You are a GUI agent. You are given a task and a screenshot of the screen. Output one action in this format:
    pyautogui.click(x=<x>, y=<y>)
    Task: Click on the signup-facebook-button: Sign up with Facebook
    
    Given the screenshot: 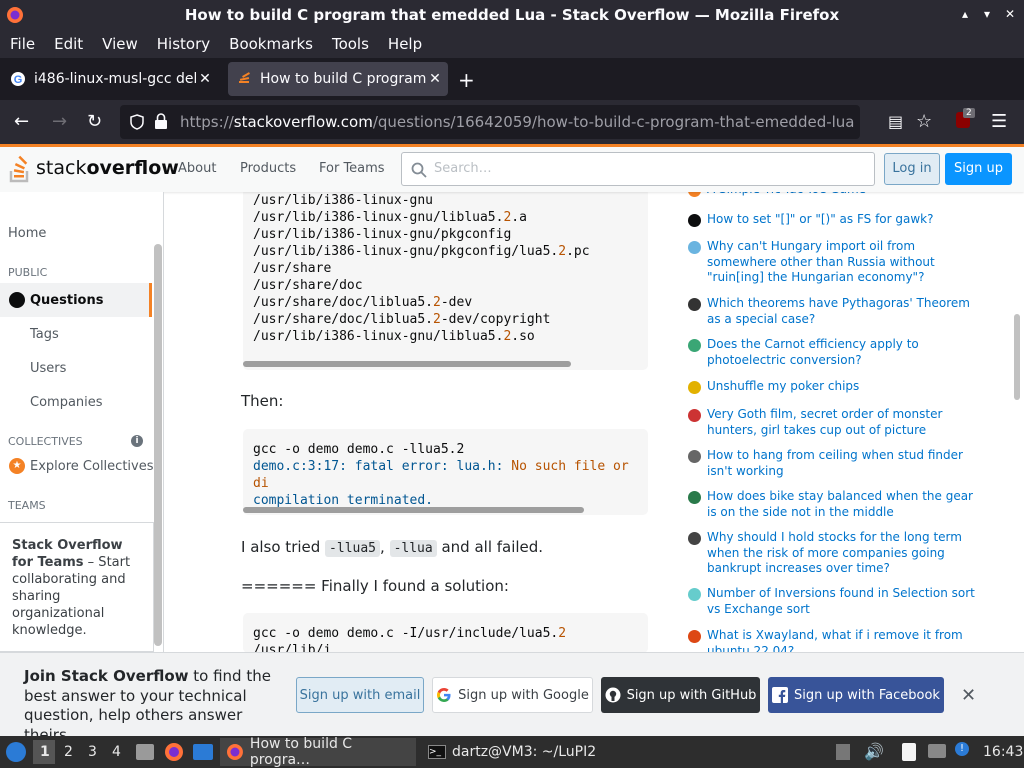 What is the action you would take?
    pyautogui.click(x=856, y=695)
    